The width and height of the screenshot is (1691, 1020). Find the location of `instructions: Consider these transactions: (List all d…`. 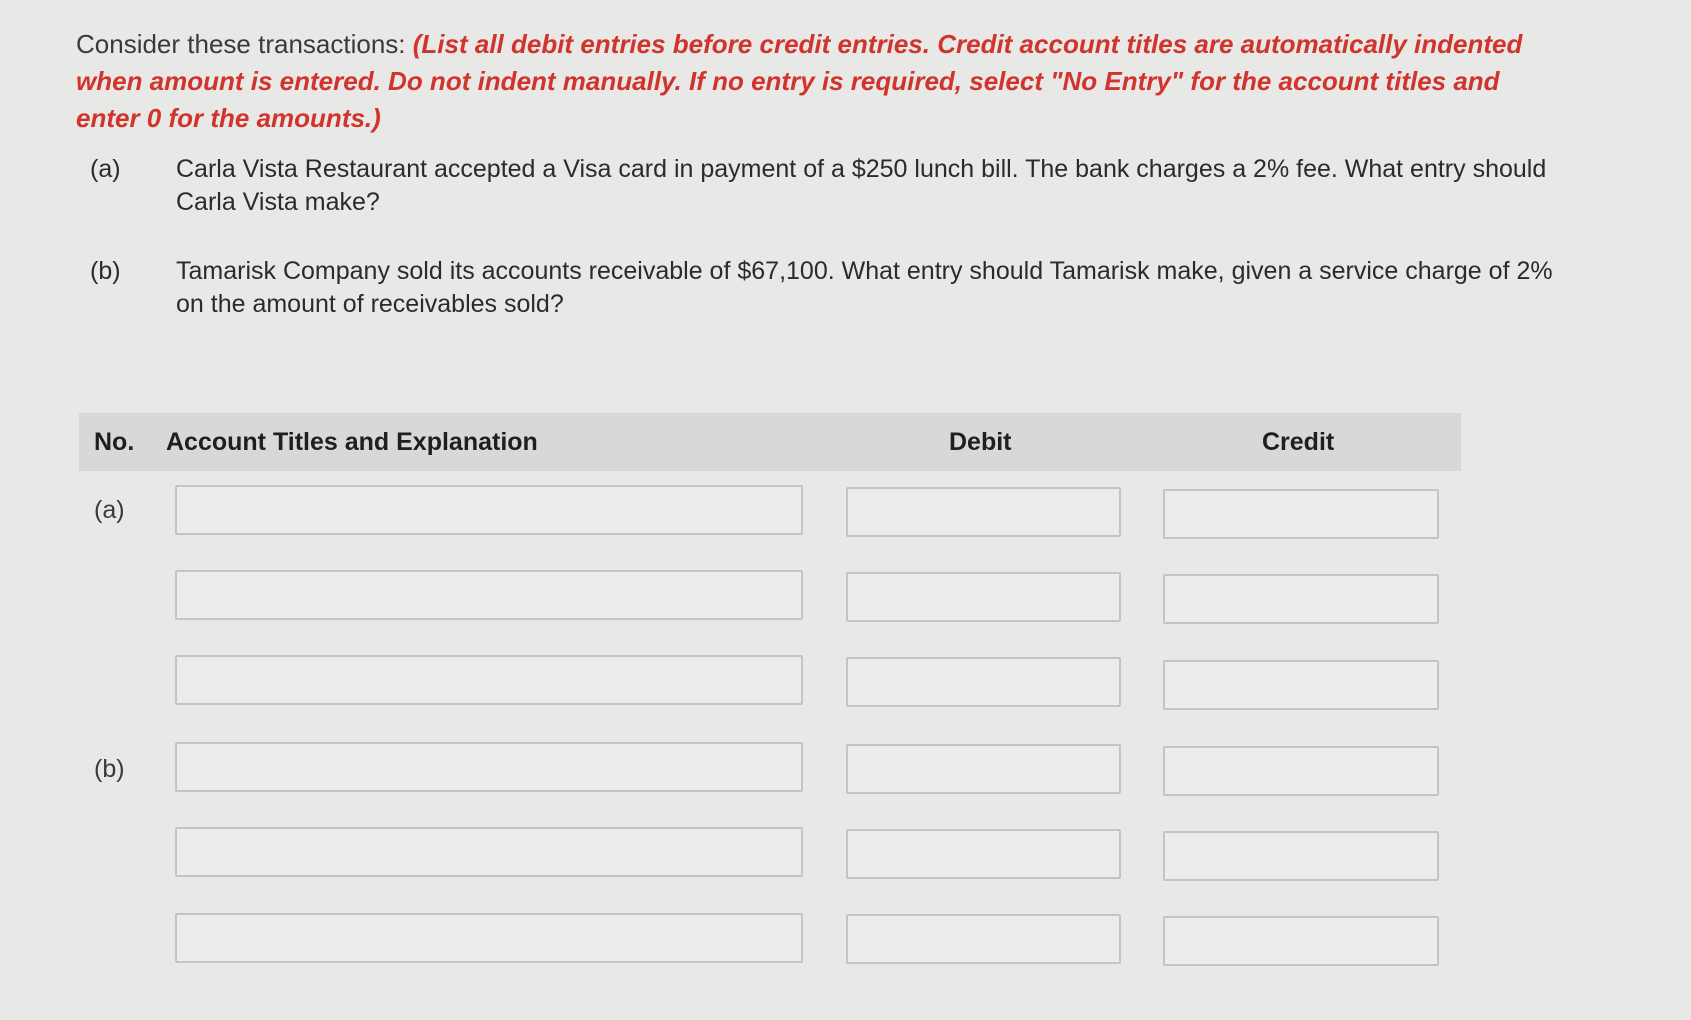

instructions: Consider these transactions: (List all d… is located at coordinates (821, 81).